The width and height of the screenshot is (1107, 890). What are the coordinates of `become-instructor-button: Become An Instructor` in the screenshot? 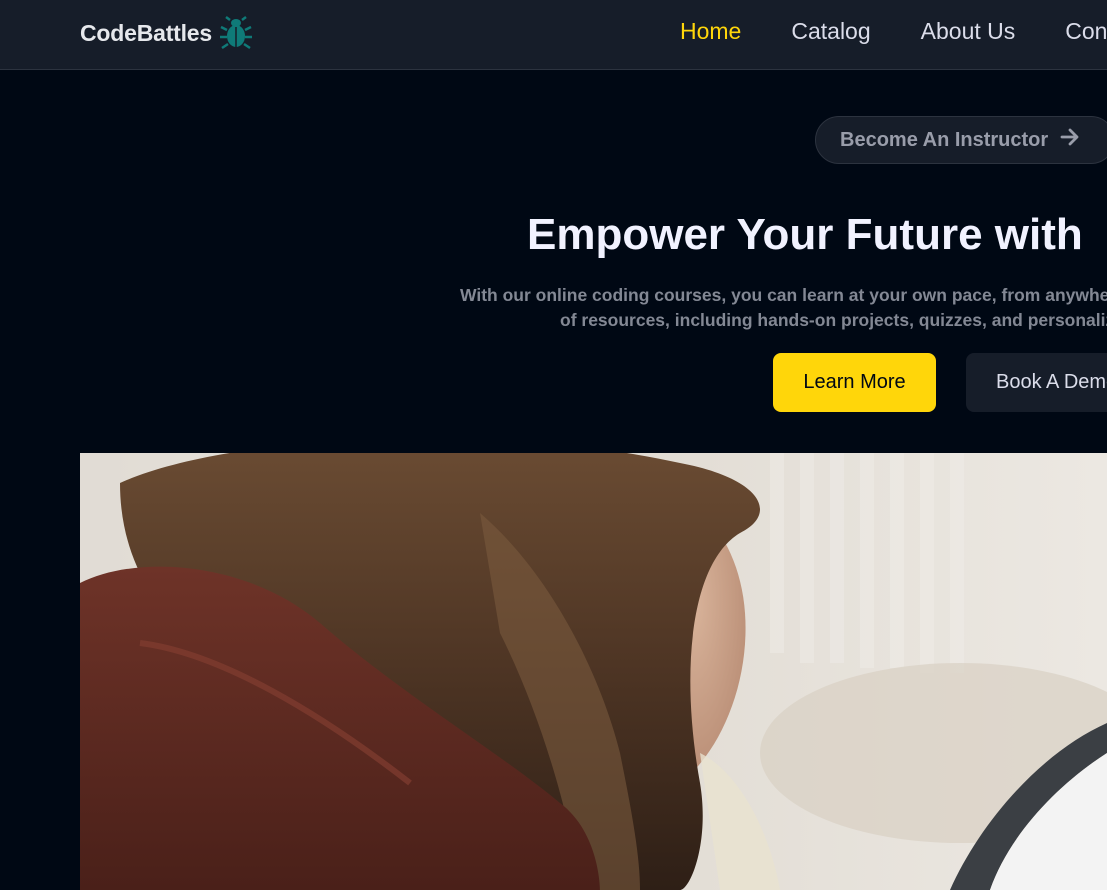 It's located at (961, 140).